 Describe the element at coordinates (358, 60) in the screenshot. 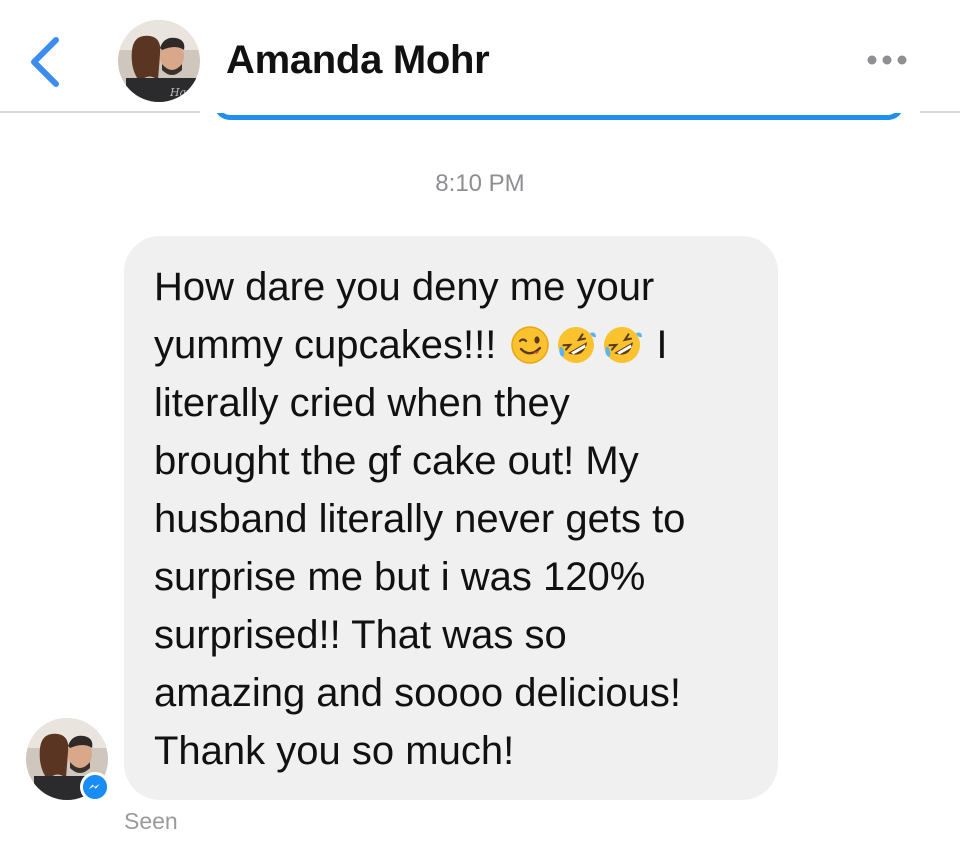

I see `contact-name: Amanda Mohr` at that location.